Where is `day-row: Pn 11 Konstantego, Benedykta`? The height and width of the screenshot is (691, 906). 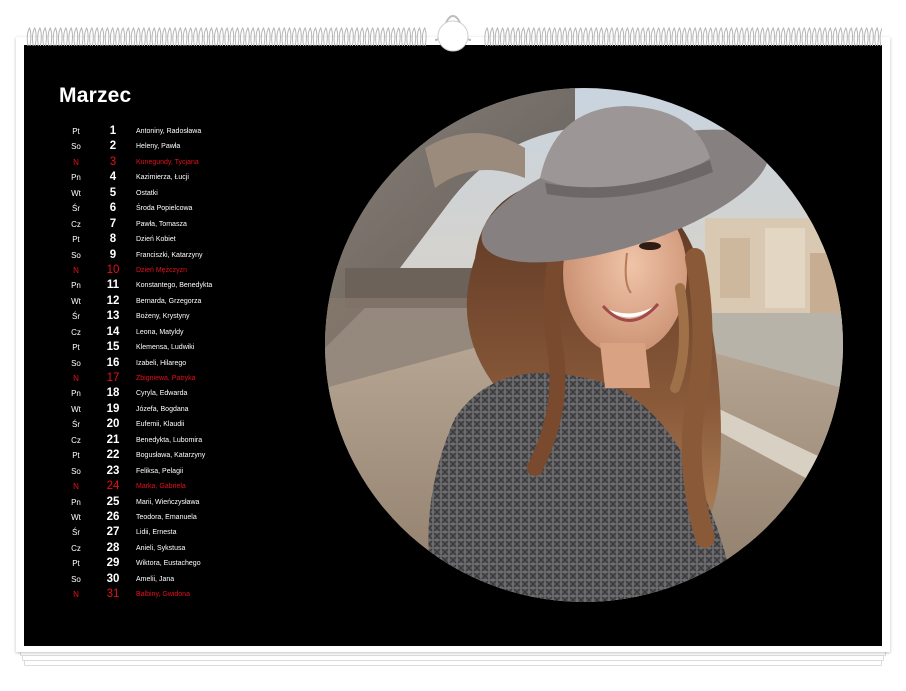 day-row: Pn 11 Konstantego, Benedykta is located at coordinates (174, 285).